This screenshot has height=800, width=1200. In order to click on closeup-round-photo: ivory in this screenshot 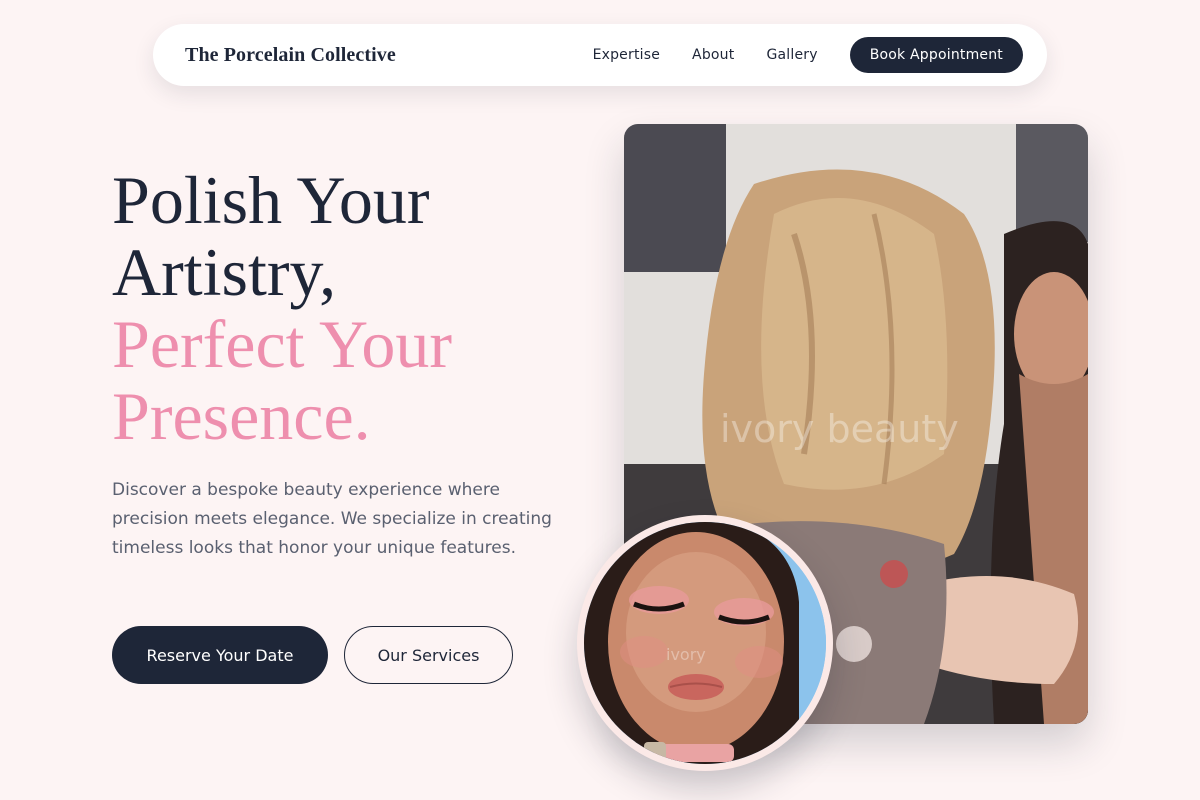, I will do `click(705, 643)`.